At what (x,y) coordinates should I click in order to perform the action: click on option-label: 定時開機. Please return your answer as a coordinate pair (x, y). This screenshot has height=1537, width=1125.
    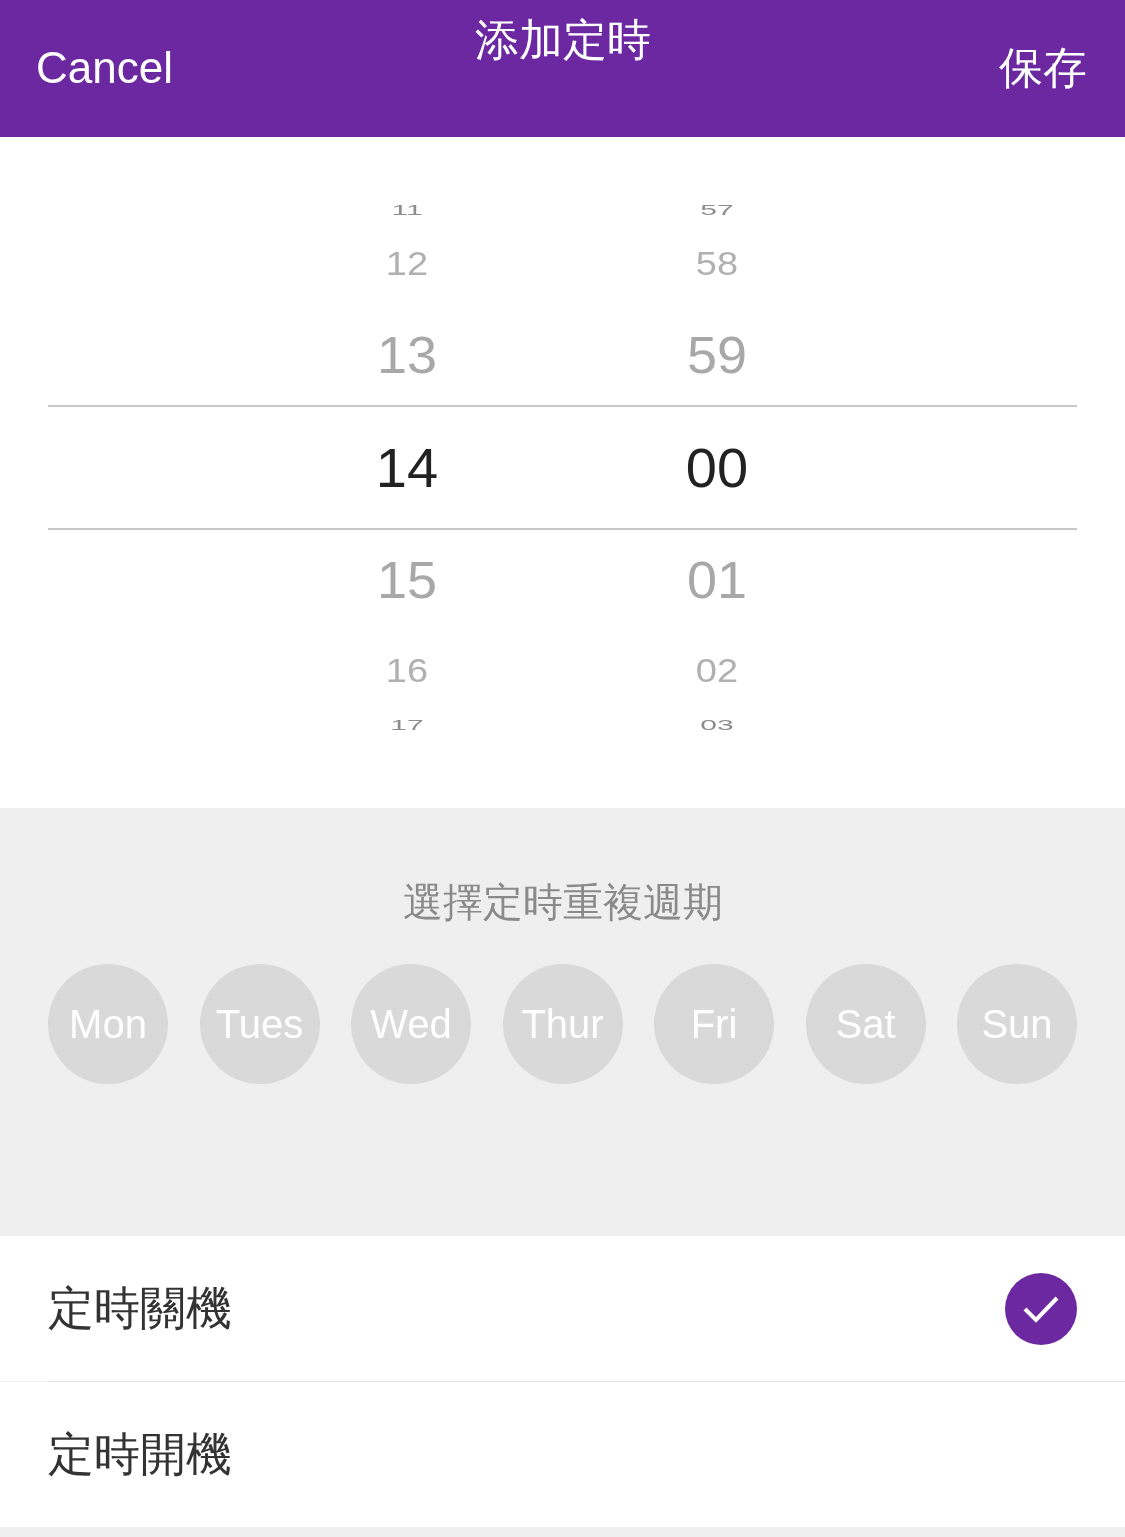
    Looking at the image, I should click on (140, 1454).